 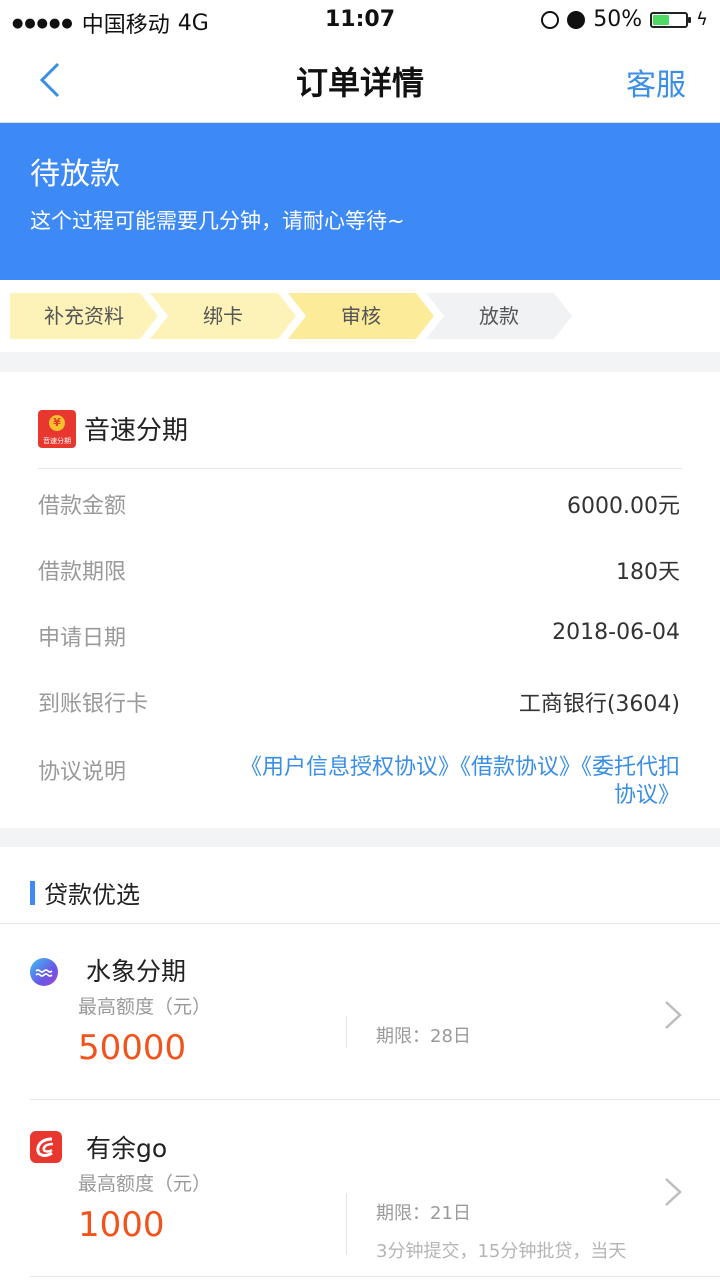 What do you see at coordinates (630, 781) in the screenshot?
I see `entrusted-deduction-agreement-link: 《委托代扣协议》` at bounding box center [630, 781].